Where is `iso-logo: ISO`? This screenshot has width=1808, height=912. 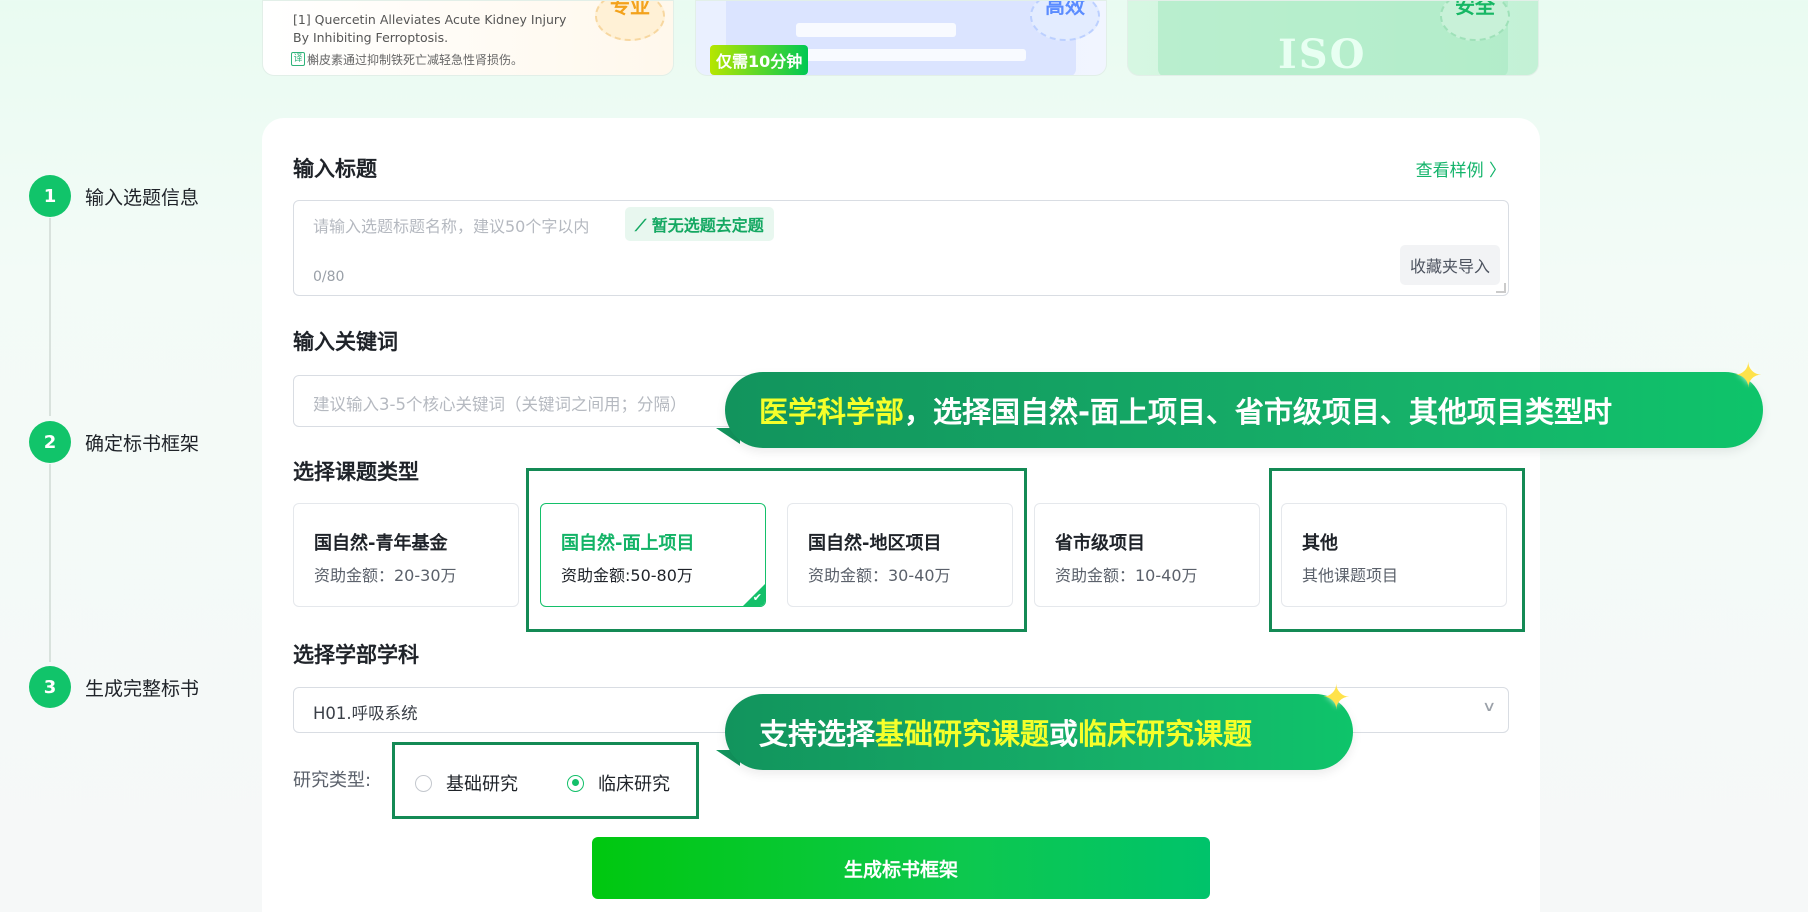
iso-logo: ISO is located at coordinates (1322, 53).